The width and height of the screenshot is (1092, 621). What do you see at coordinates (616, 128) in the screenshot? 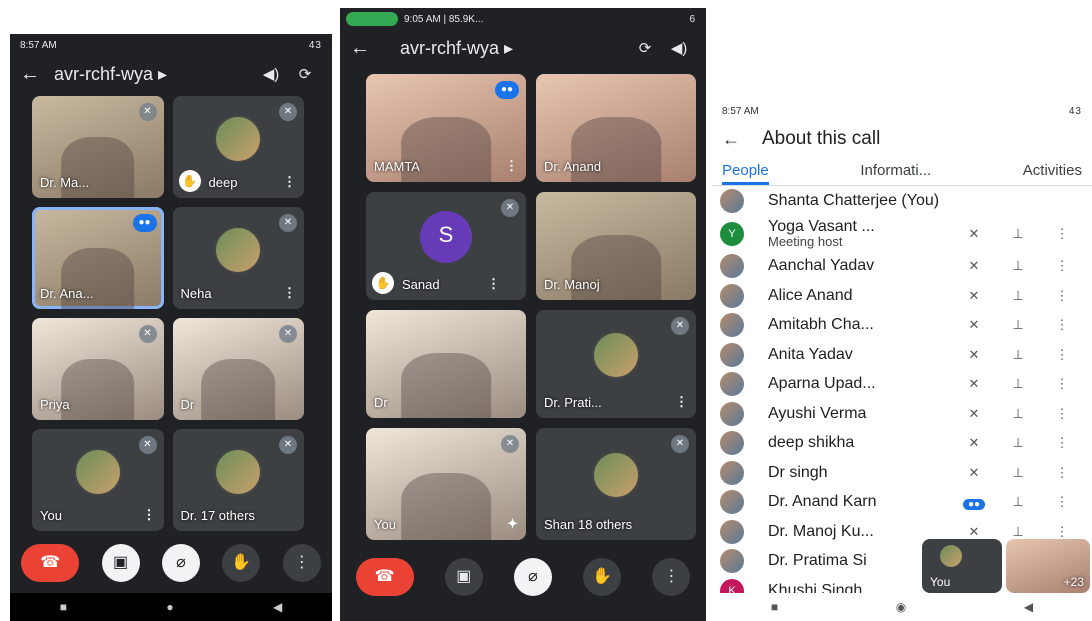
I see `participant-tile: Dr. Anand` at bounding box center [616, 128].